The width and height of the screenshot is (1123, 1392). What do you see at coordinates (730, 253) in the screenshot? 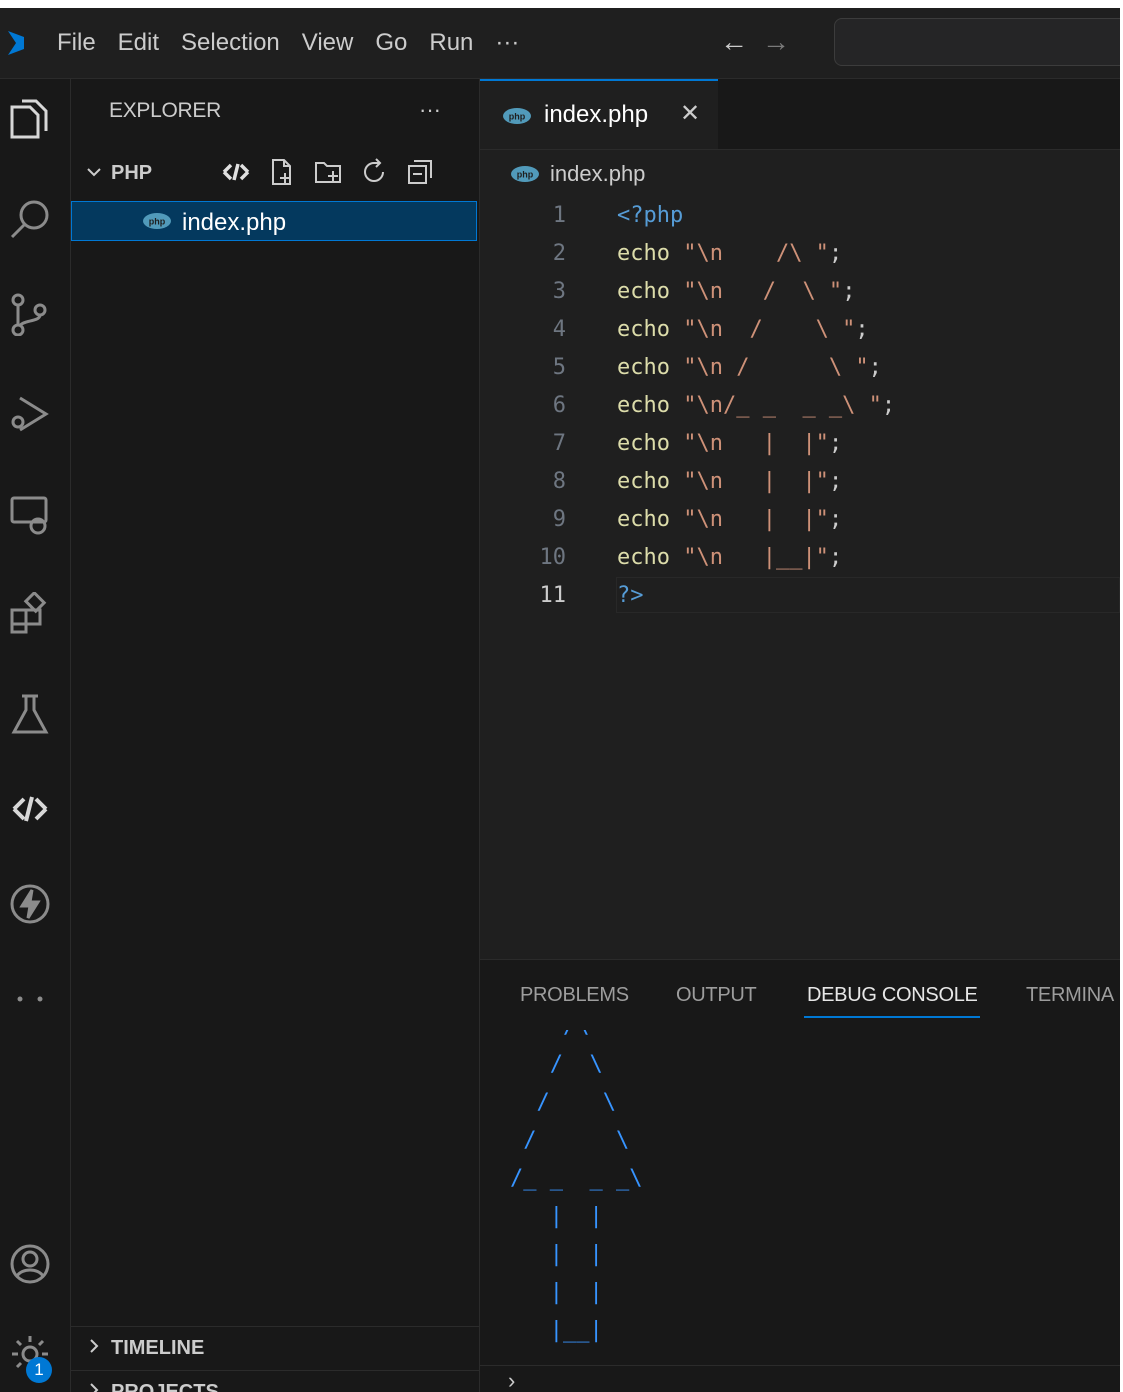
I see `line-code: echo "\n /\ ";` at bounding box center [730, 253].